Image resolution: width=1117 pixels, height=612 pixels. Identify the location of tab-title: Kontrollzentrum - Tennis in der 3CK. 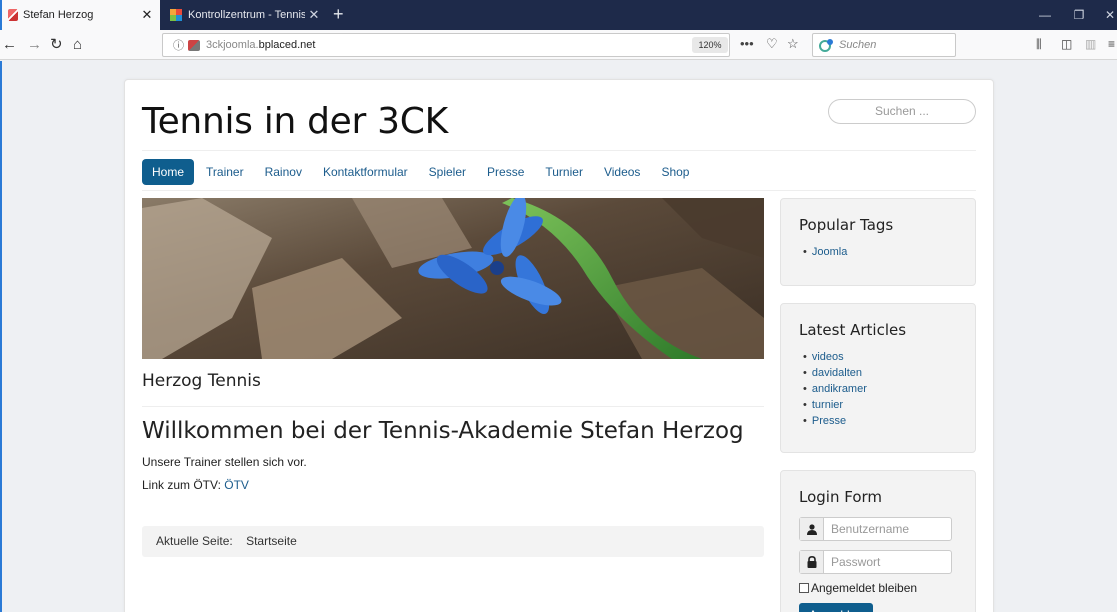
(246, 15).